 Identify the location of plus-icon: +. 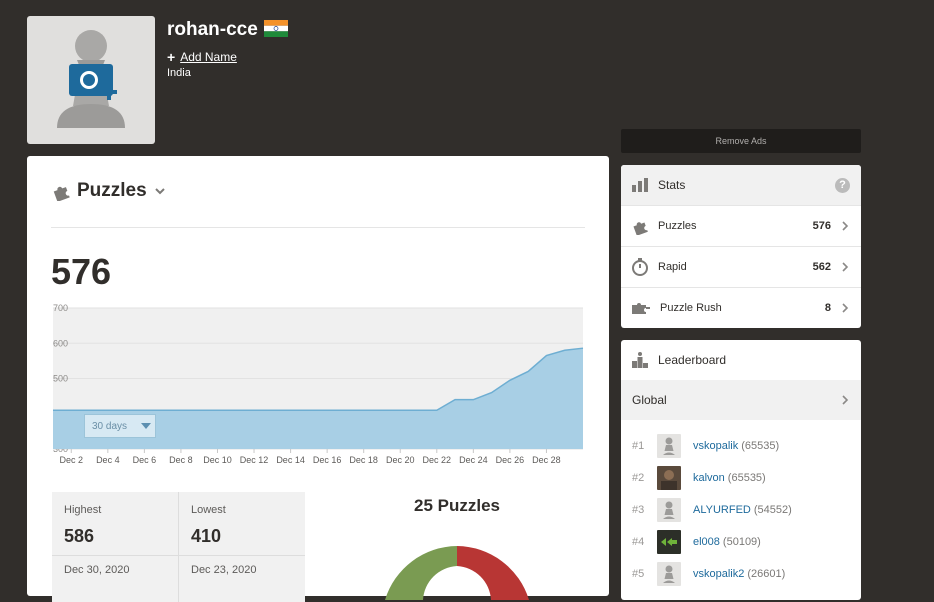
(171, 57).